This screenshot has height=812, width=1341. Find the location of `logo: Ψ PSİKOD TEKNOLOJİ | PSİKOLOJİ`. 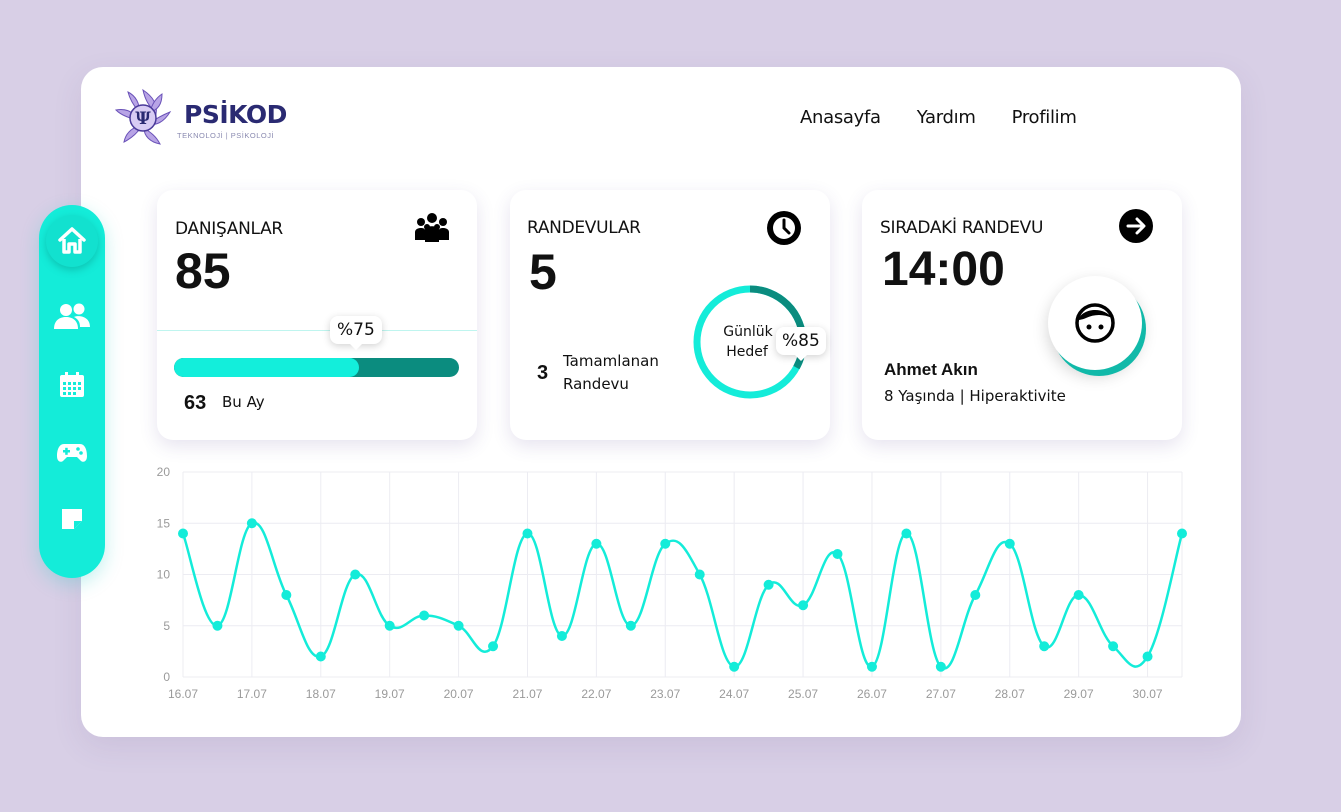

logo: Ψ PSİKOD TEKNOLOJİ | PSİKOLOJİ is located at coordinates (202, 119).